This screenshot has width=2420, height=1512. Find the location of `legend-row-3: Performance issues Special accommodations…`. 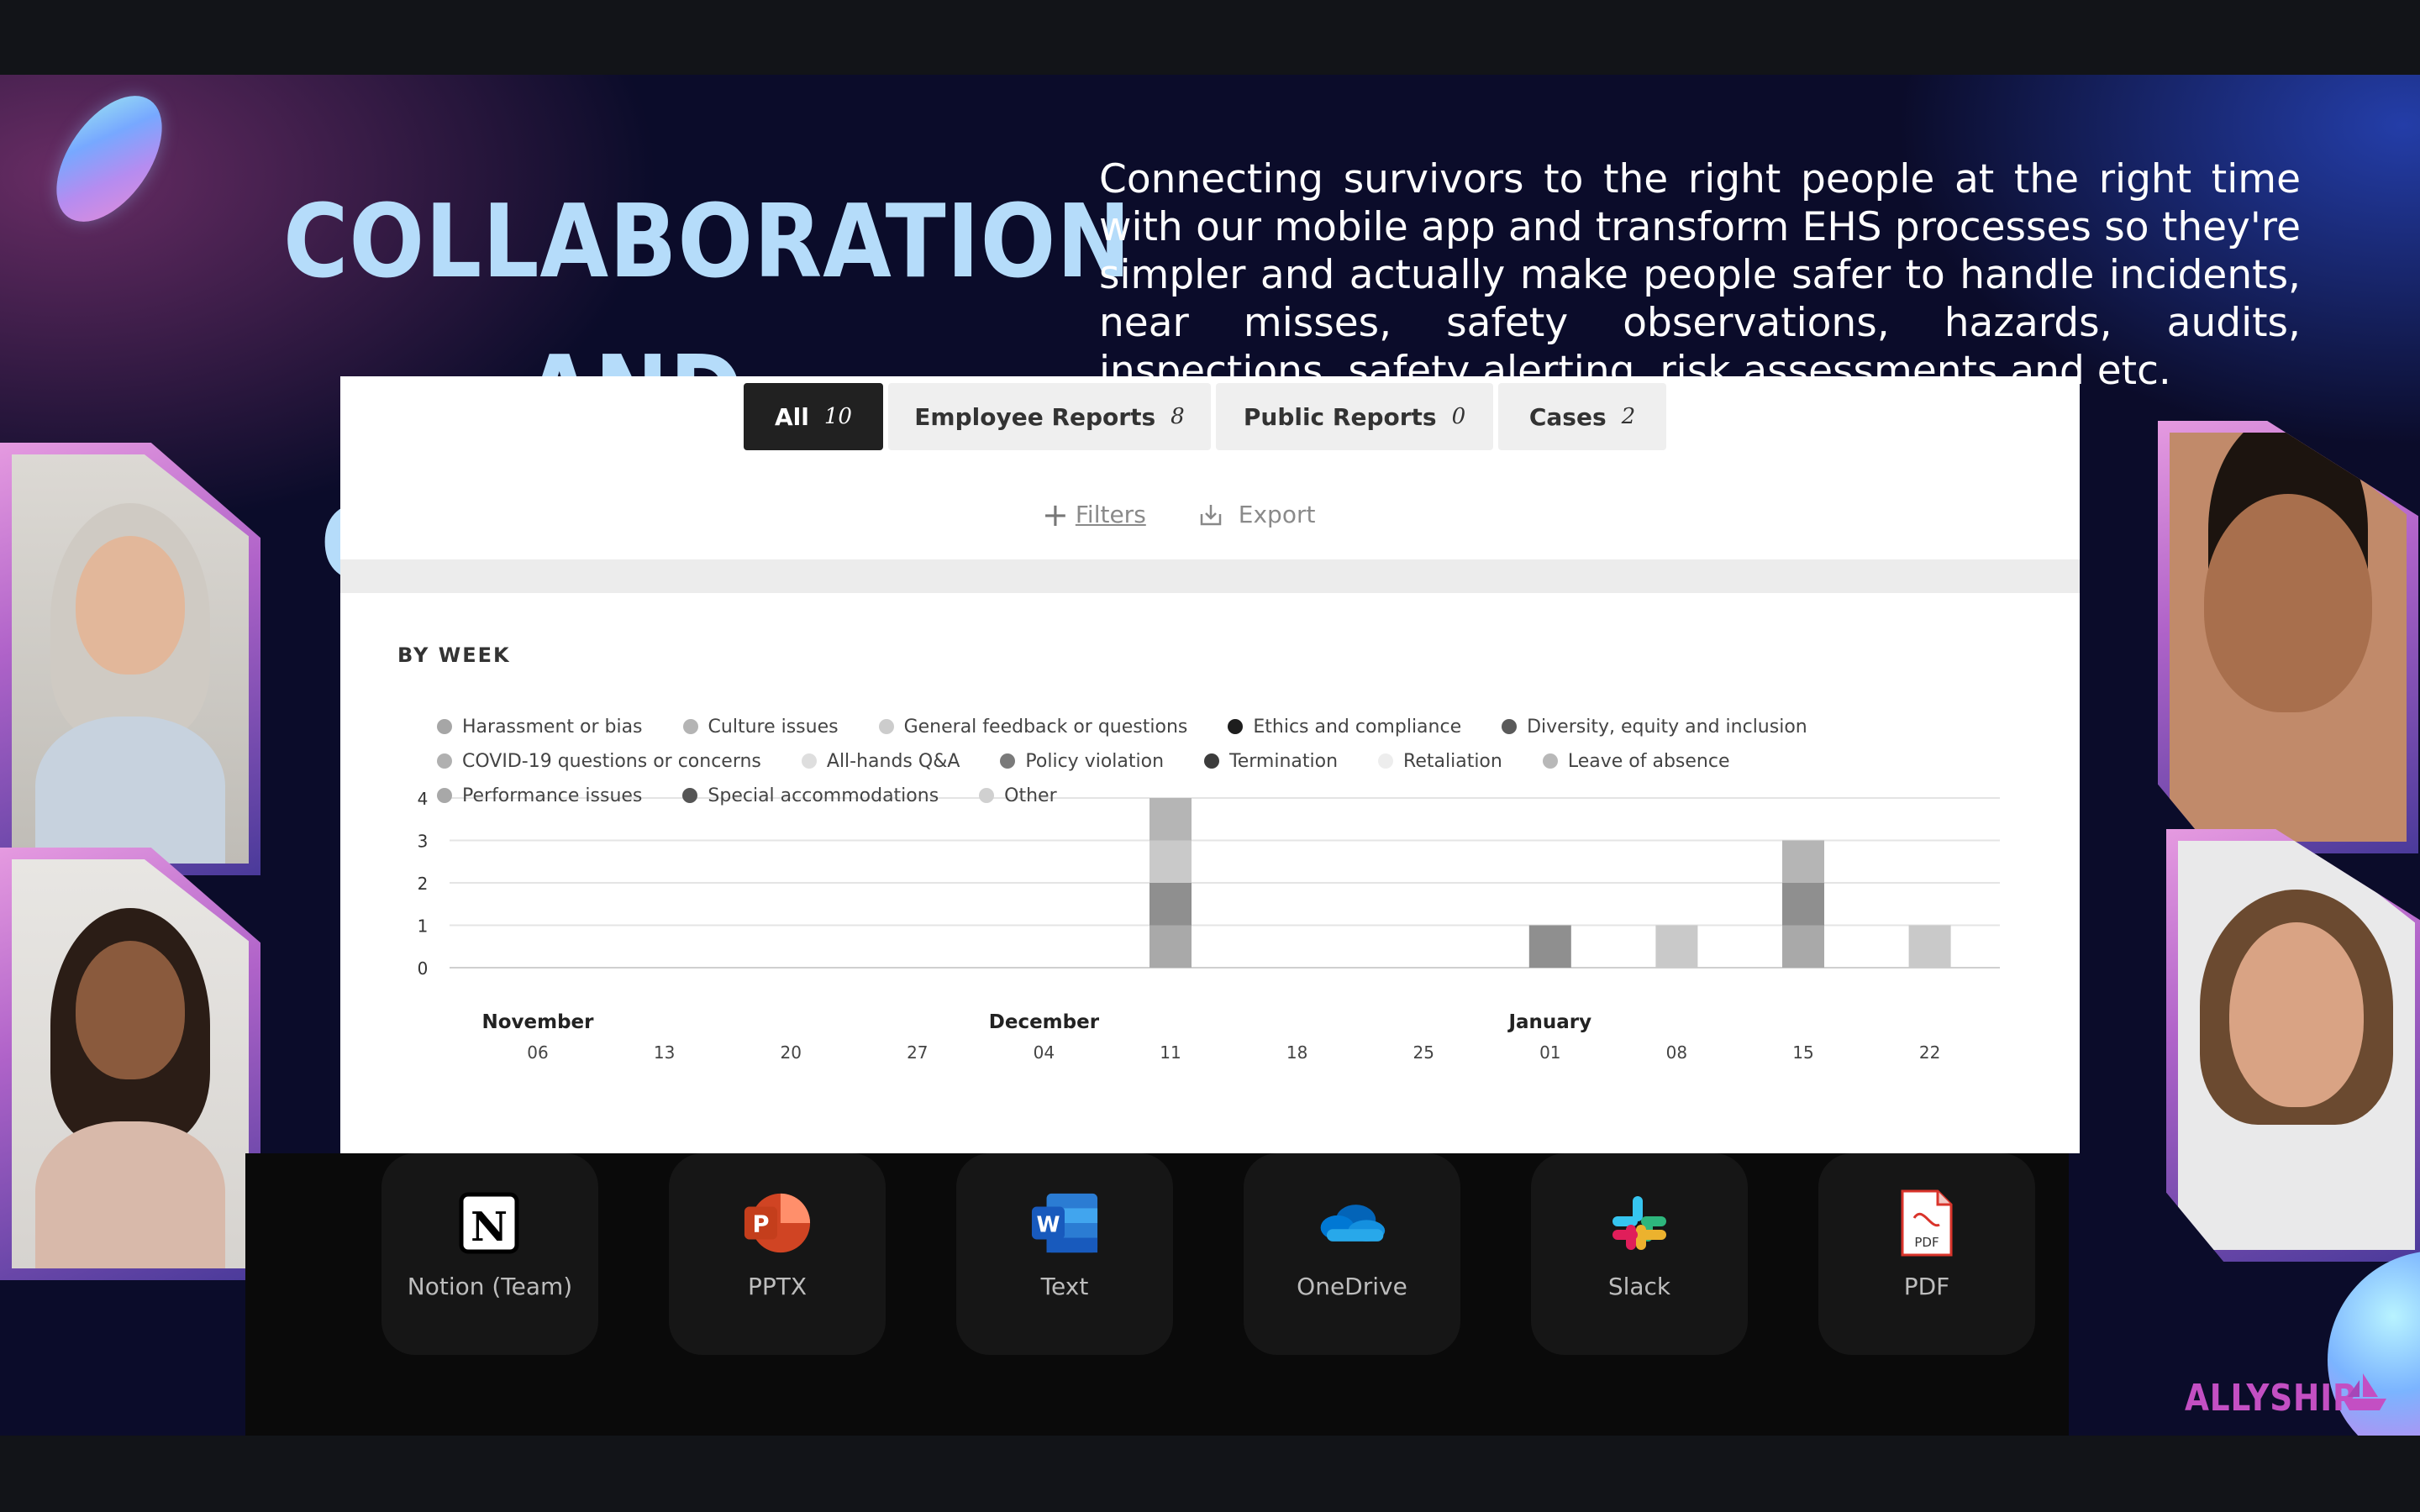

legend-row-3: Performance issues Special accommodations… is located at coordinates (767, 795).